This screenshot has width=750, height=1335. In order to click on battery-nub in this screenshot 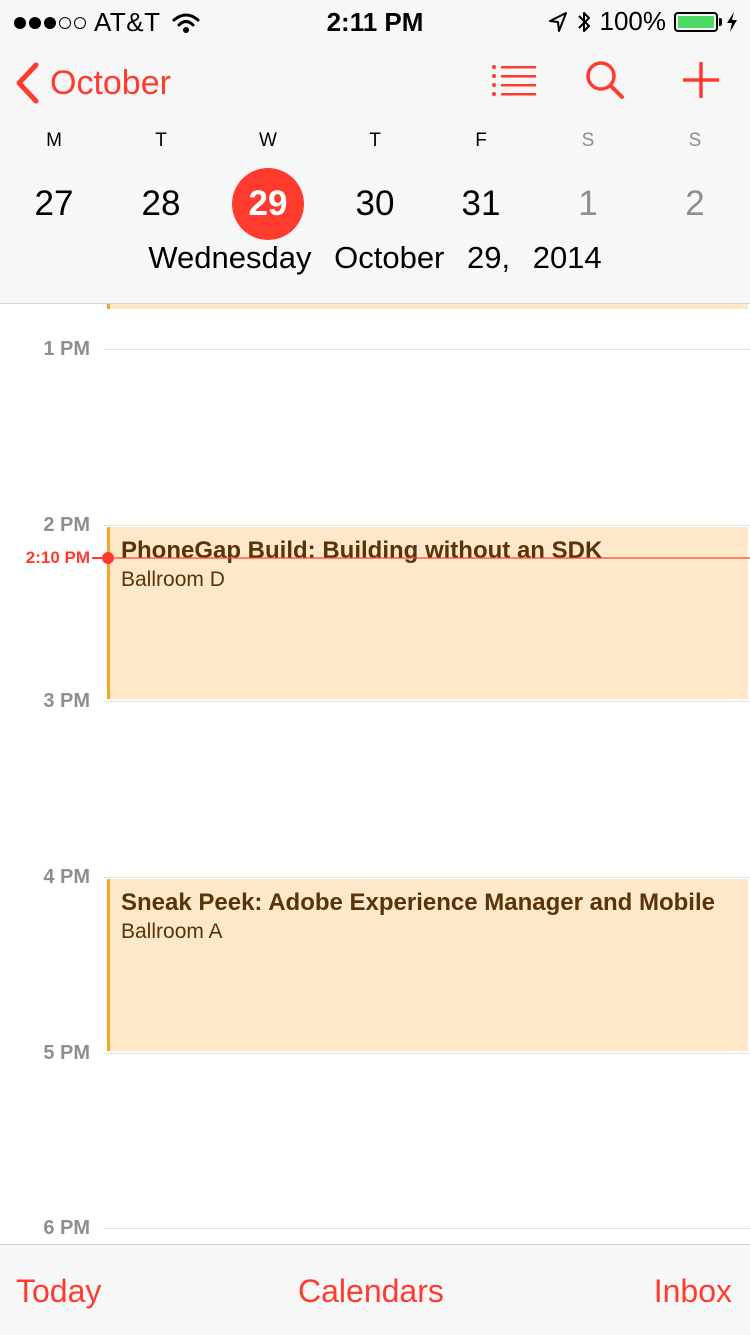, I will do `click(720, 21)`.